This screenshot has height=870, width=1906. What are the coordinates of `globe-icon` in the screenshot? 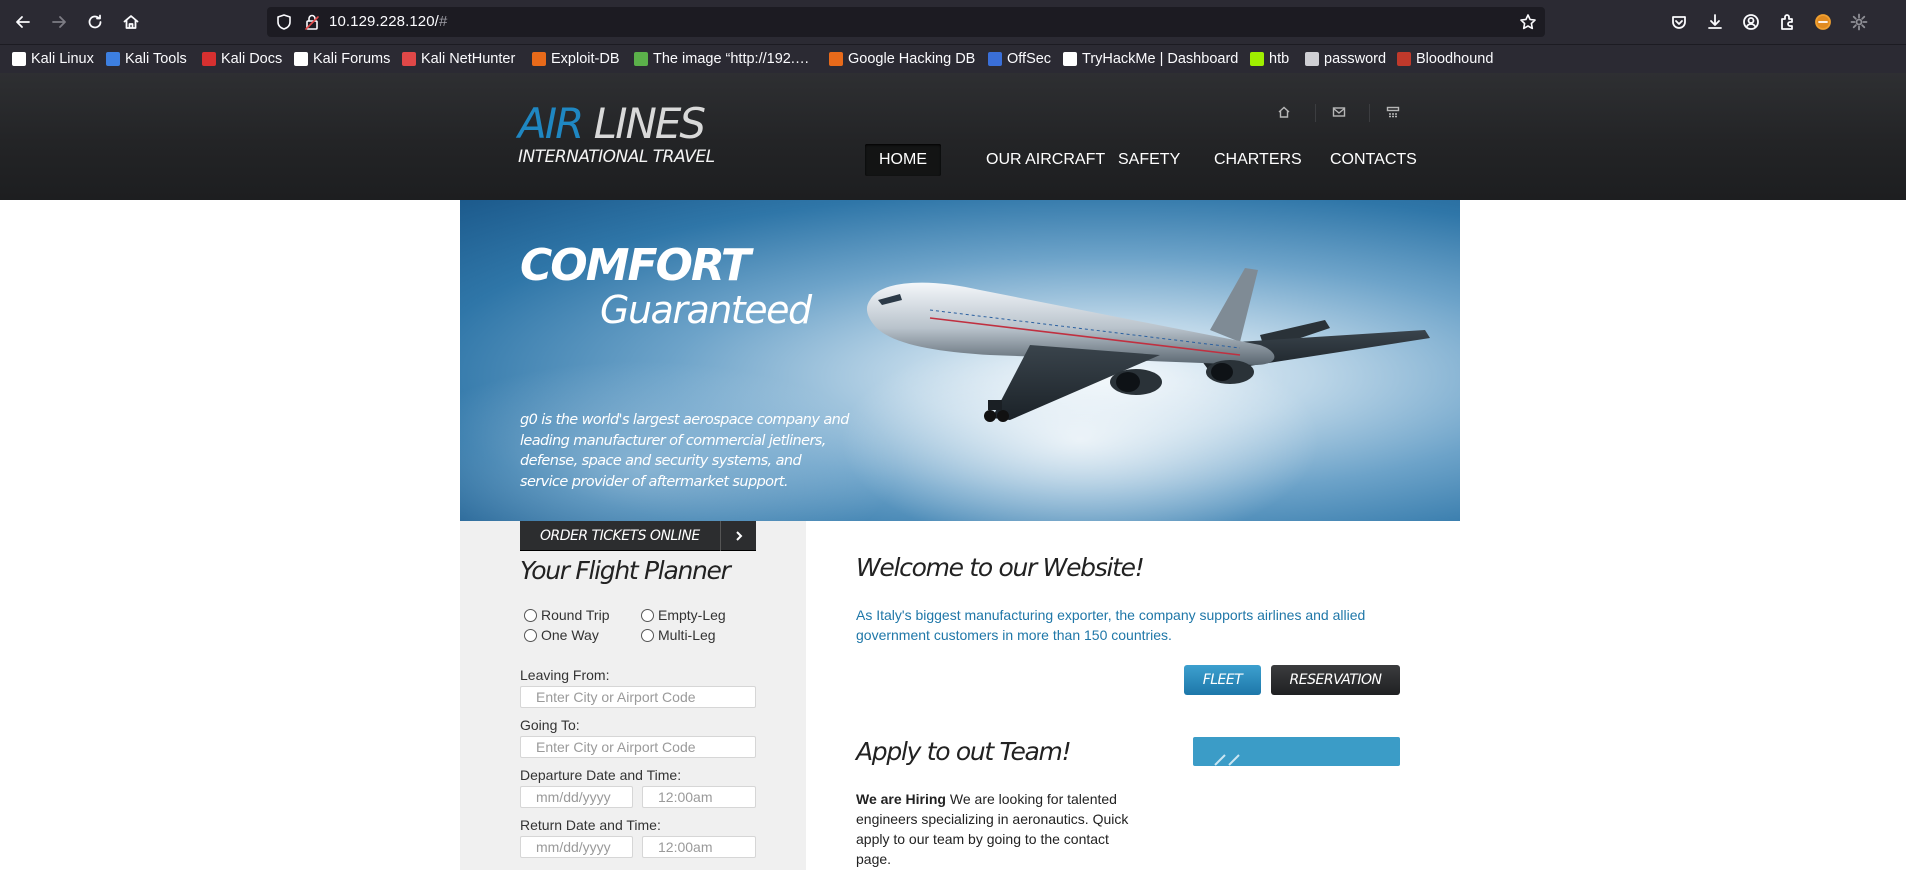 It's located at (1312, 59).